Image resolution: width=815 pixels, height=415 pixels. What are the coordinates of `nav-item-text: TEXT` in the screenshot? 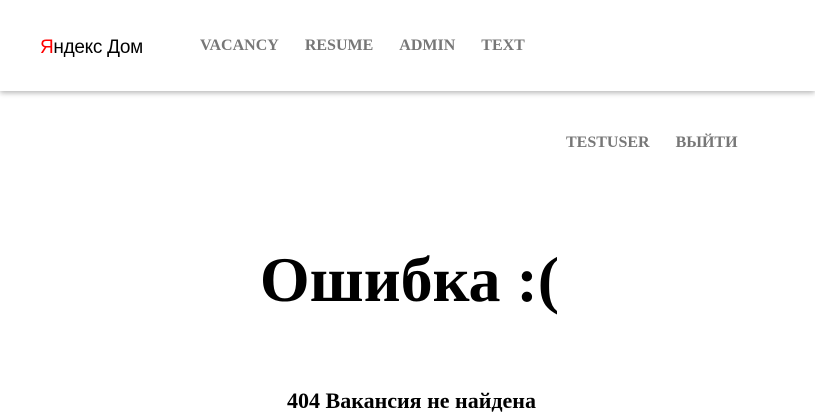 It's located at (503, 46).